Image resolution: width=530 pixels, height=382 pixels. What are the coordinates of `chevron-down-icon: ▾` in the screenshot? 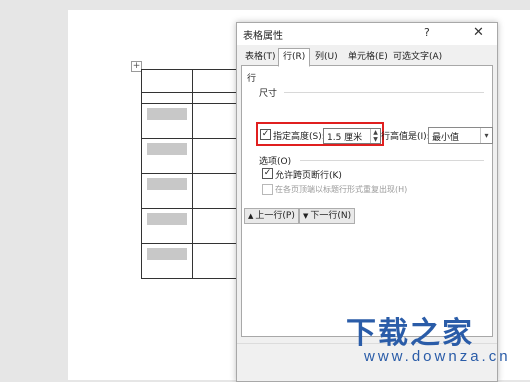 It's located at (486, 135).